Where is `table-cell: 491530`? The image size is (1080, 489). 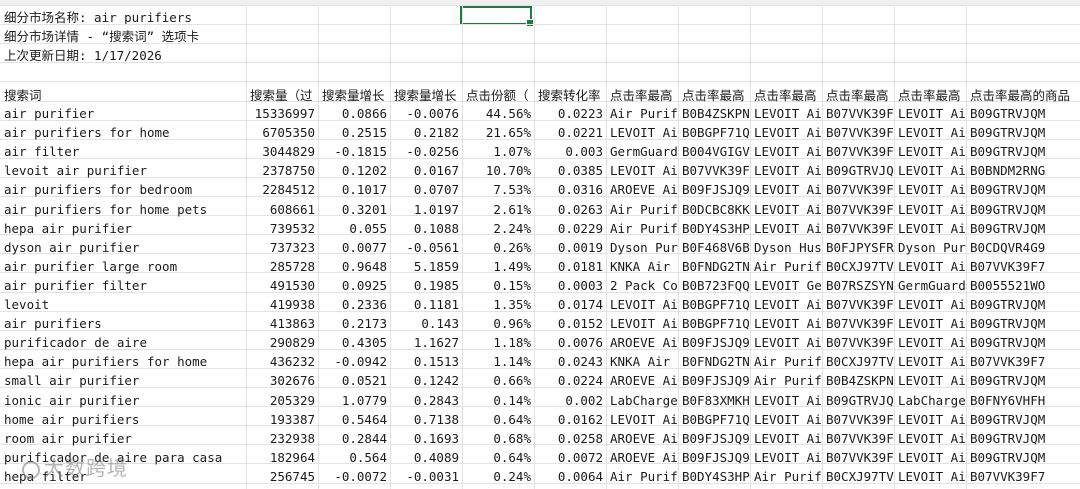 table-cell: 491530 is located at coordinates (282, 285).